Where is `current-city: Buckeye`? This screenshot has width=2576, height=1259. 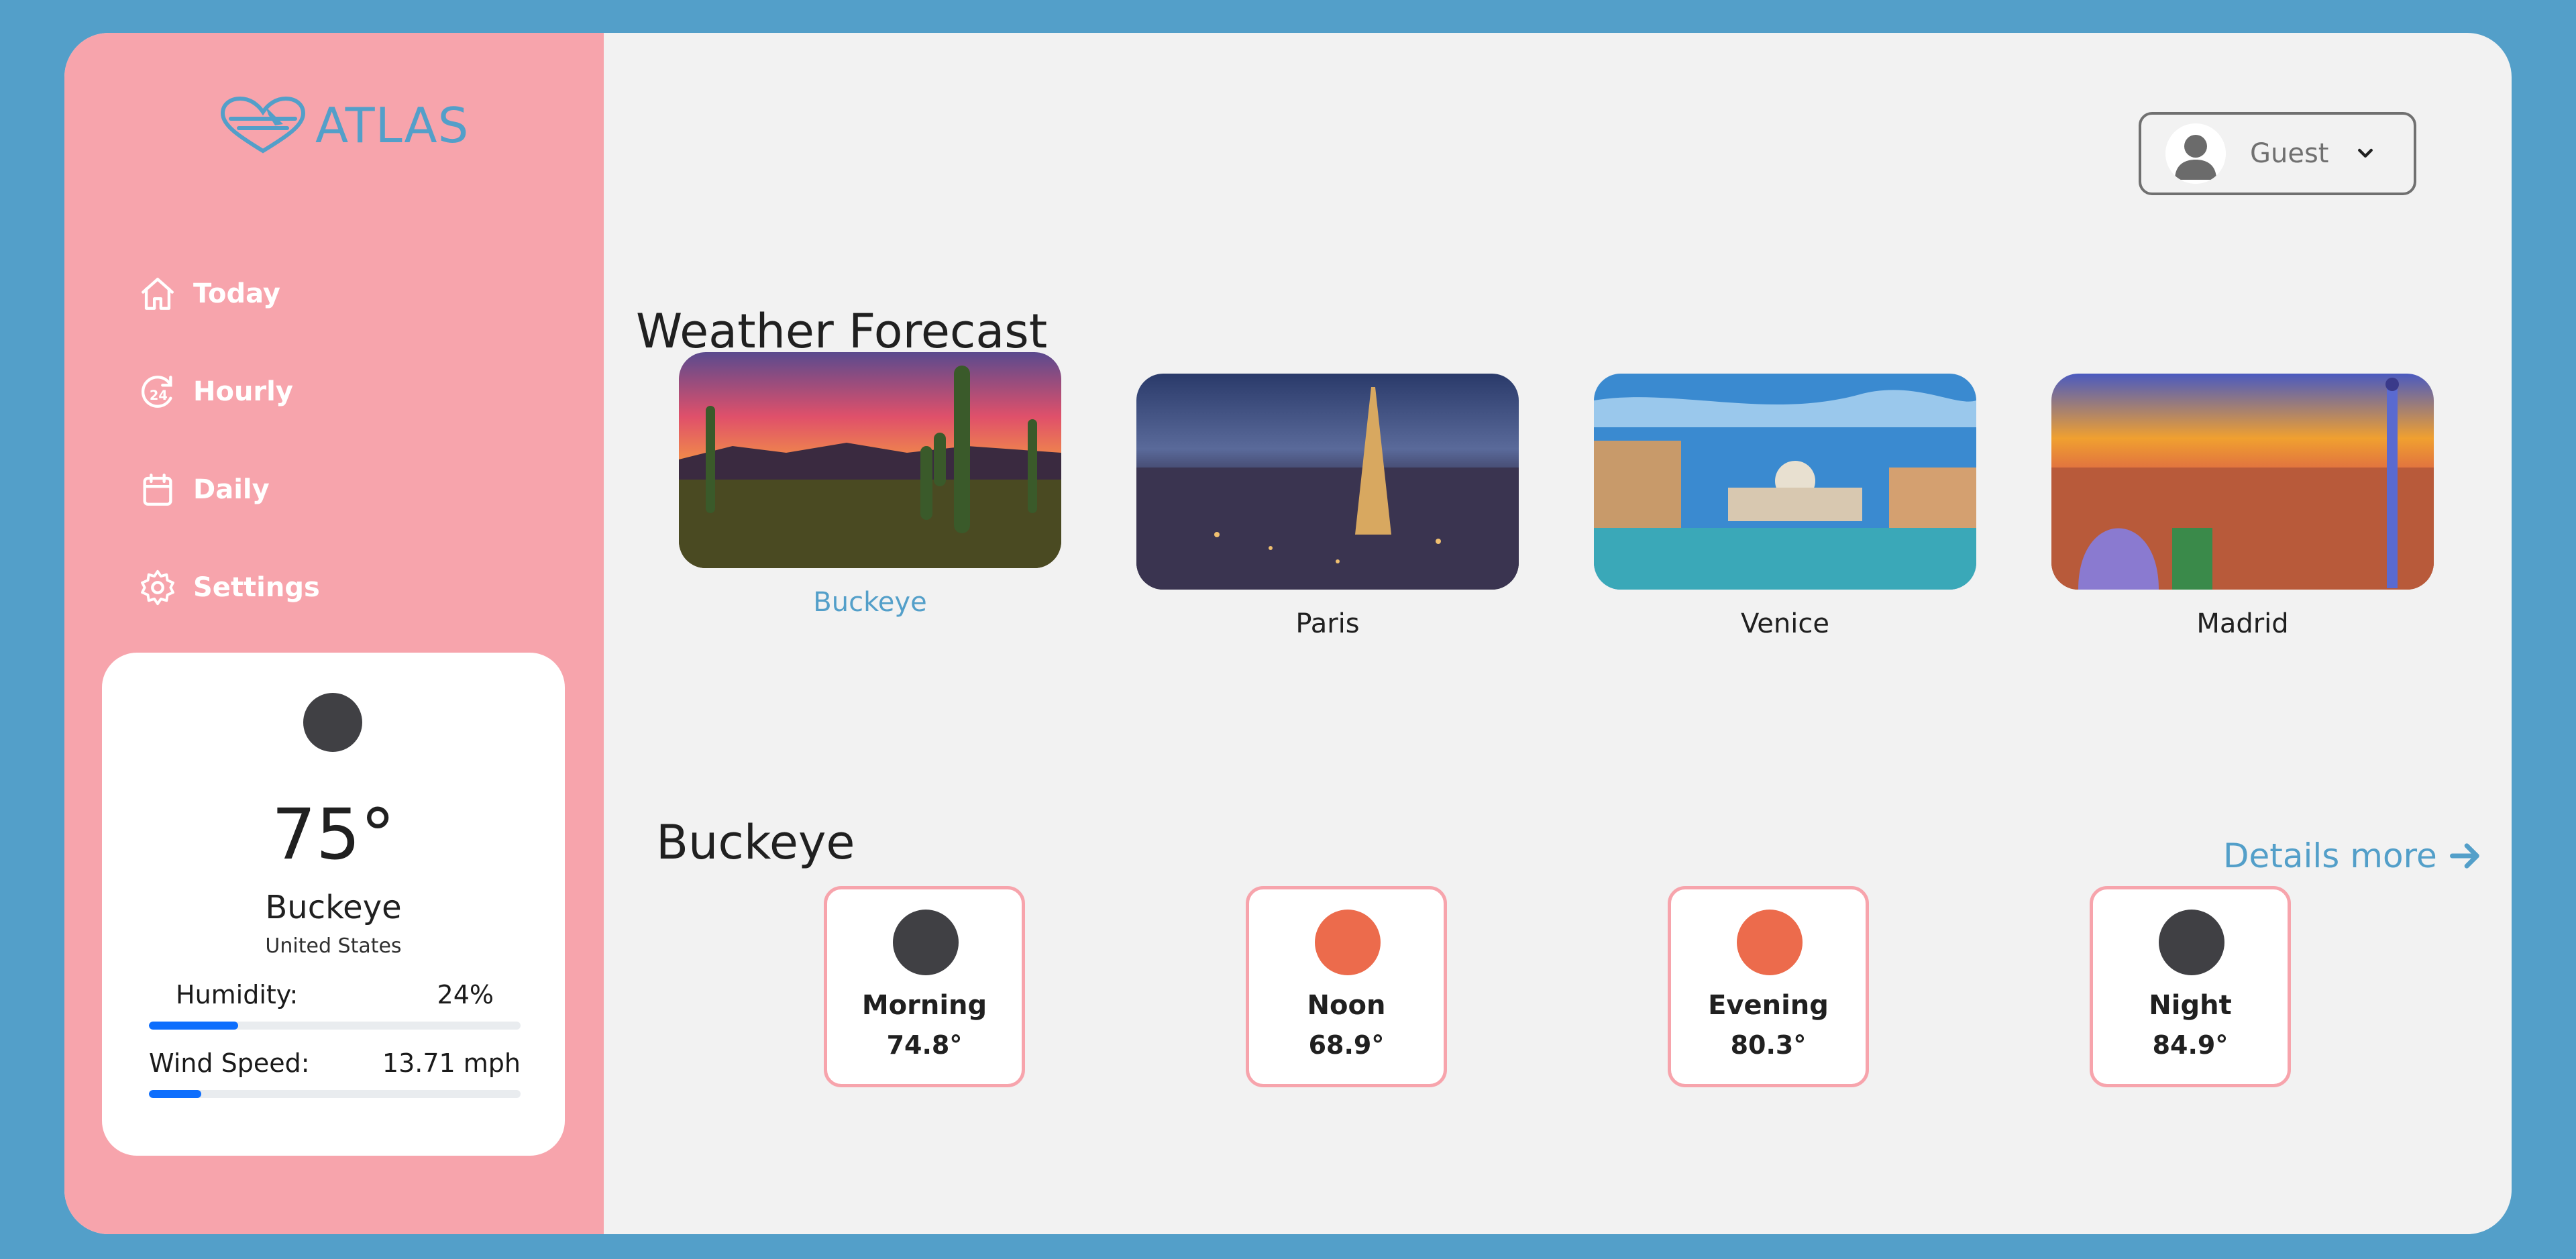
current-city: Buckeye is located at coordinates (333, 907).